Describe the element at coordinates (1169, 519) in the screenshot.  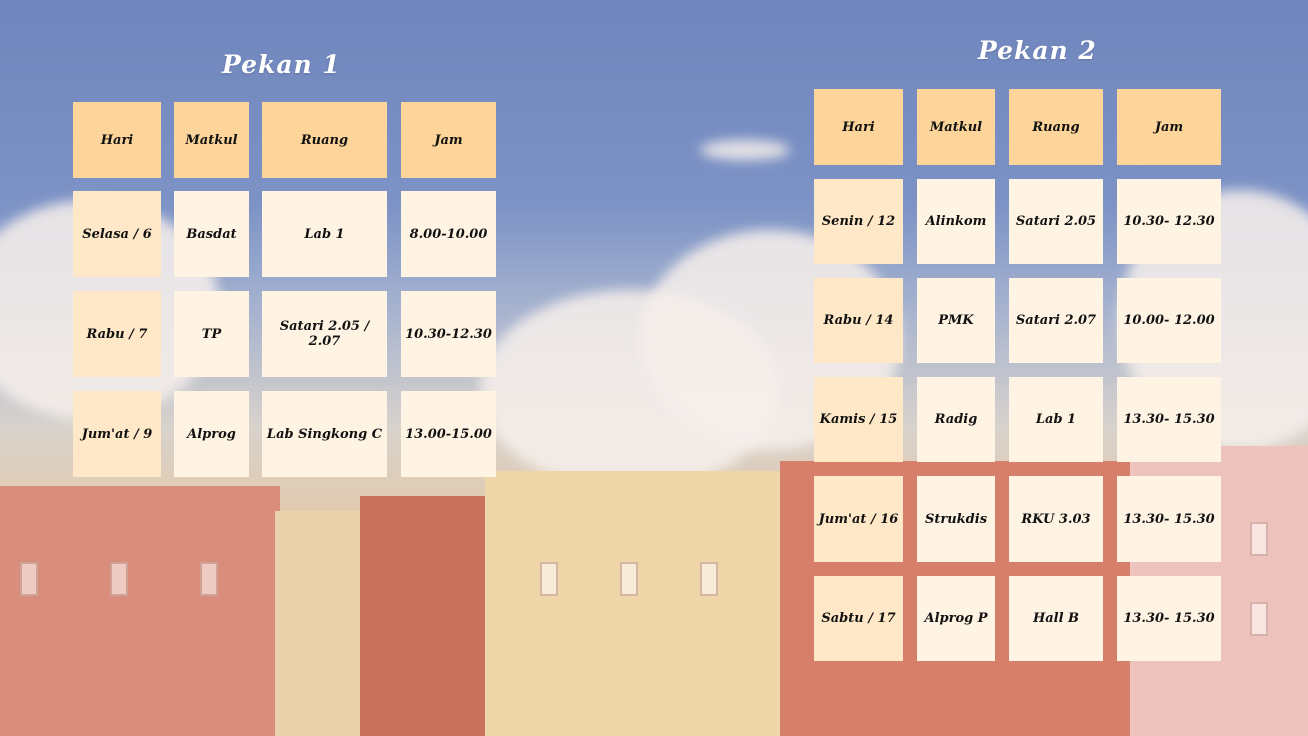
I see `week2-row4-jam: 13.30- 15.30` at that location.